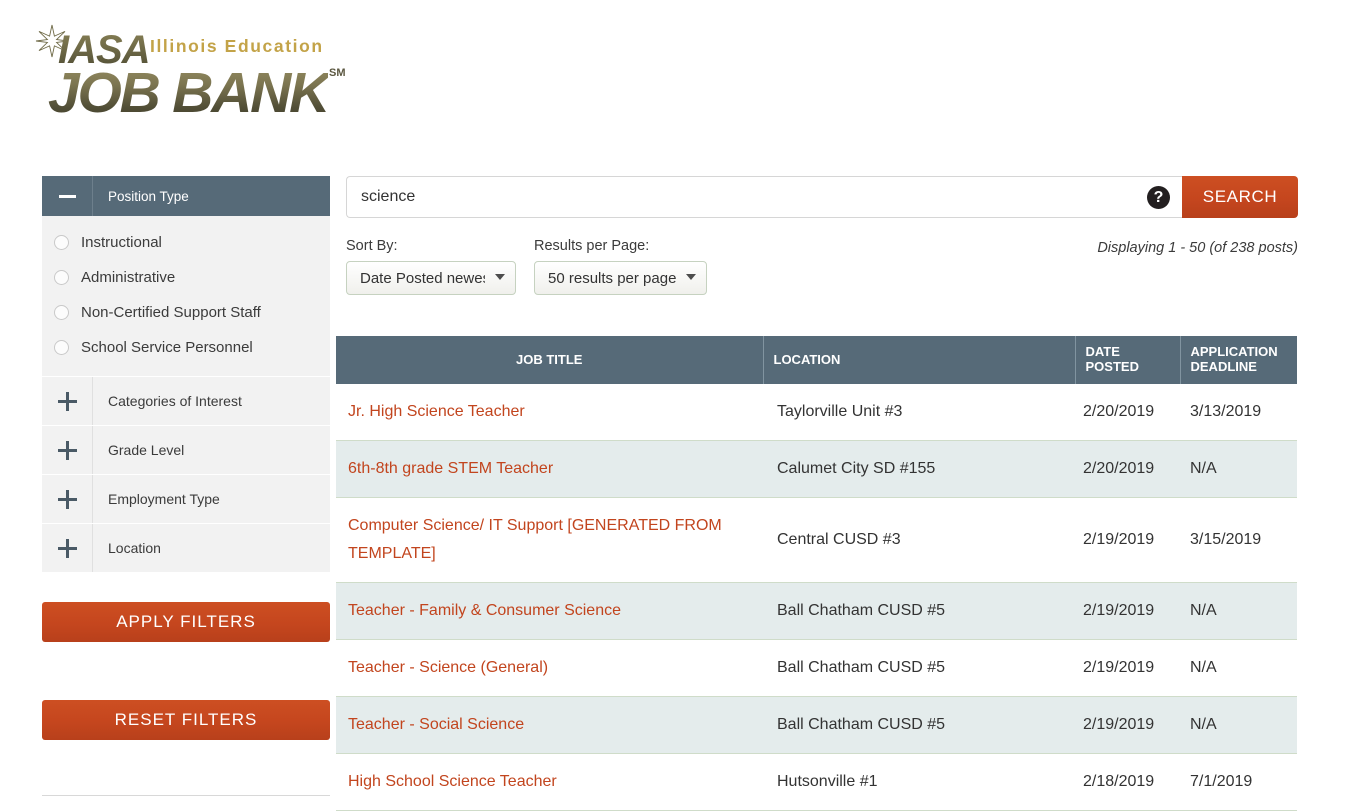 The image size is (1372, 811). What do you see at coordinates (175, 401) in the screenshot?
I see `filter-section-label: Categories of Interest` at bounding box center [175, 401].